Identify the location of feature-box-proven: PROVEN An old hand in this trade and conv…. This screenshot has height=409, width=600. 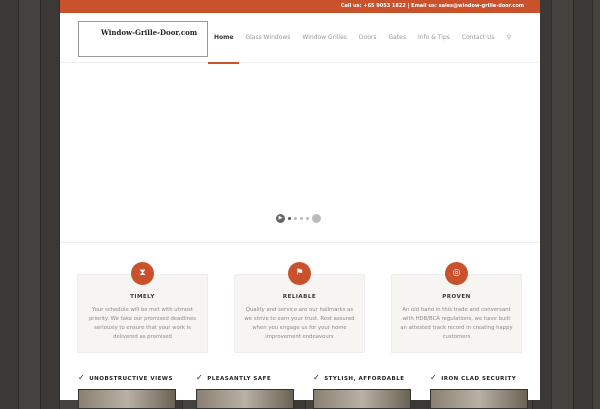
(456, 313).